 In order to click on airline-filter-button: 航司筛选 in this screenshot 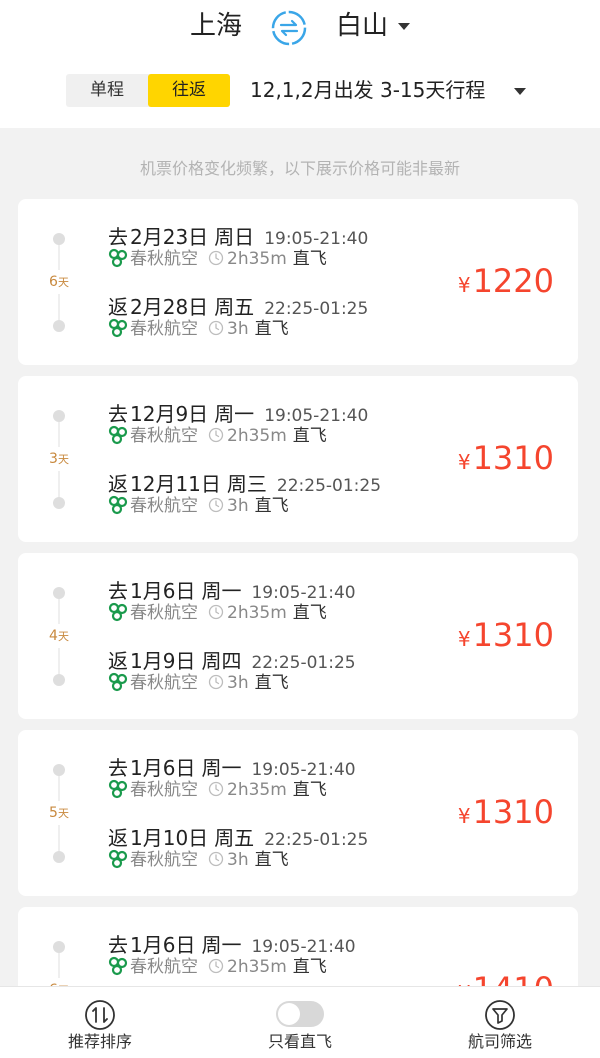, I will do `click(500, 1022)`.